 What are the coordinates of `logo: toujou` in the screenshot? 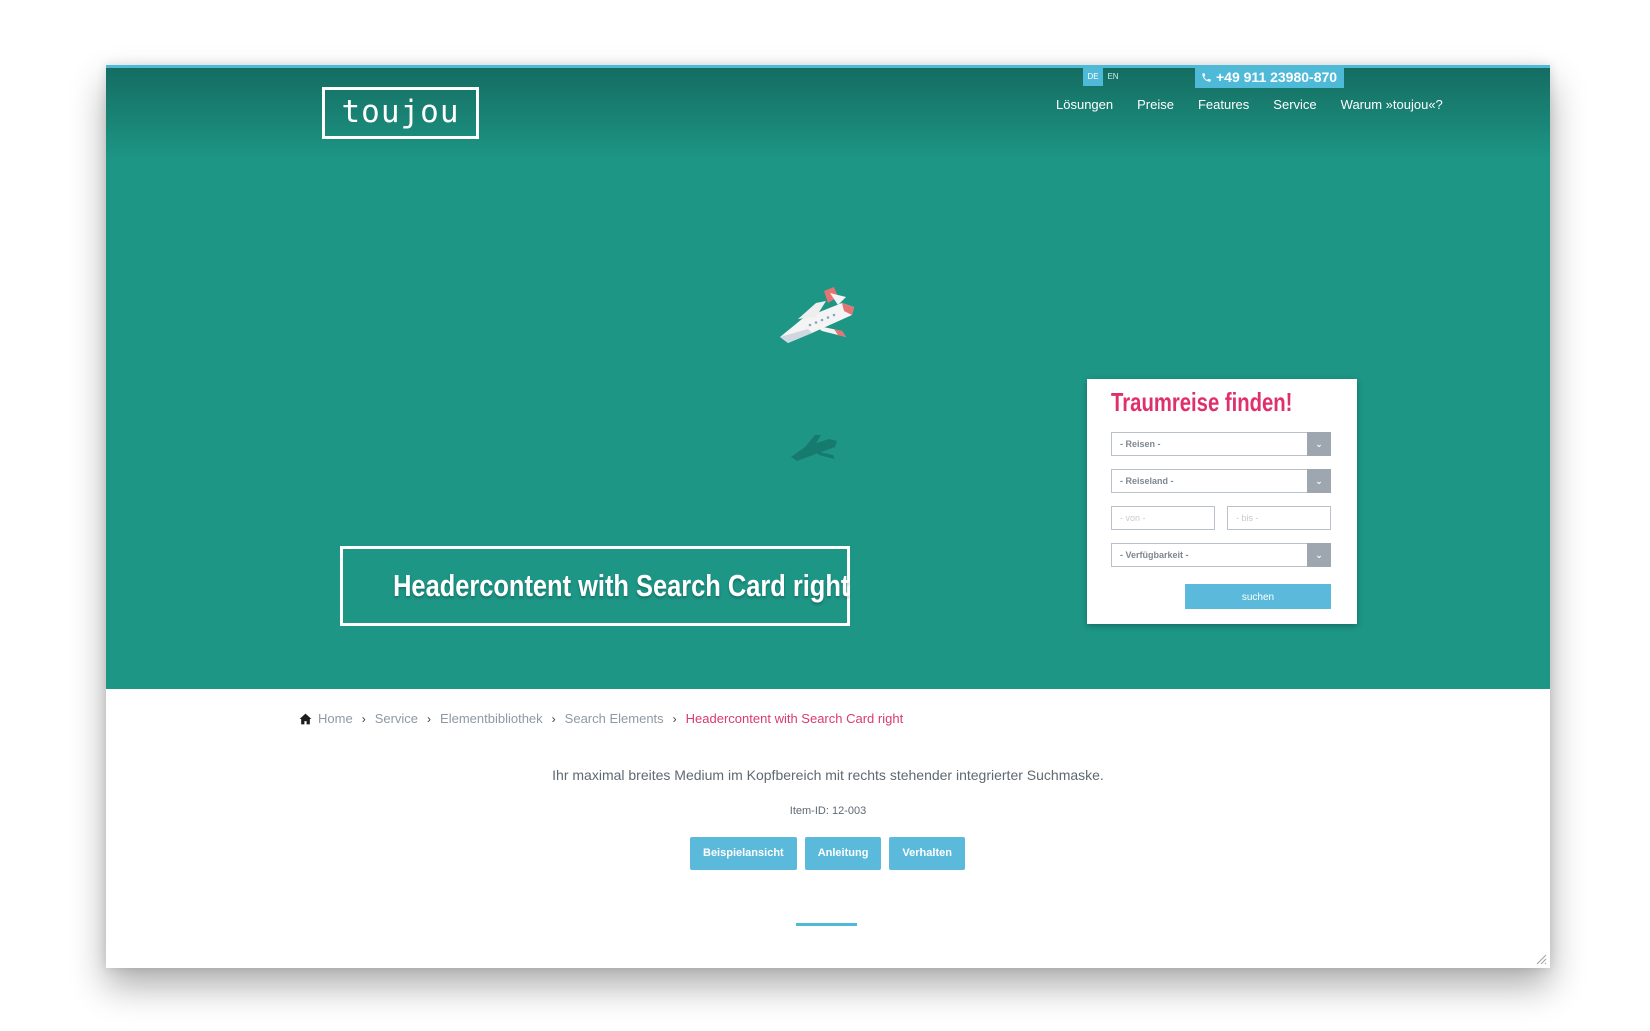 It's located at (400, 113).